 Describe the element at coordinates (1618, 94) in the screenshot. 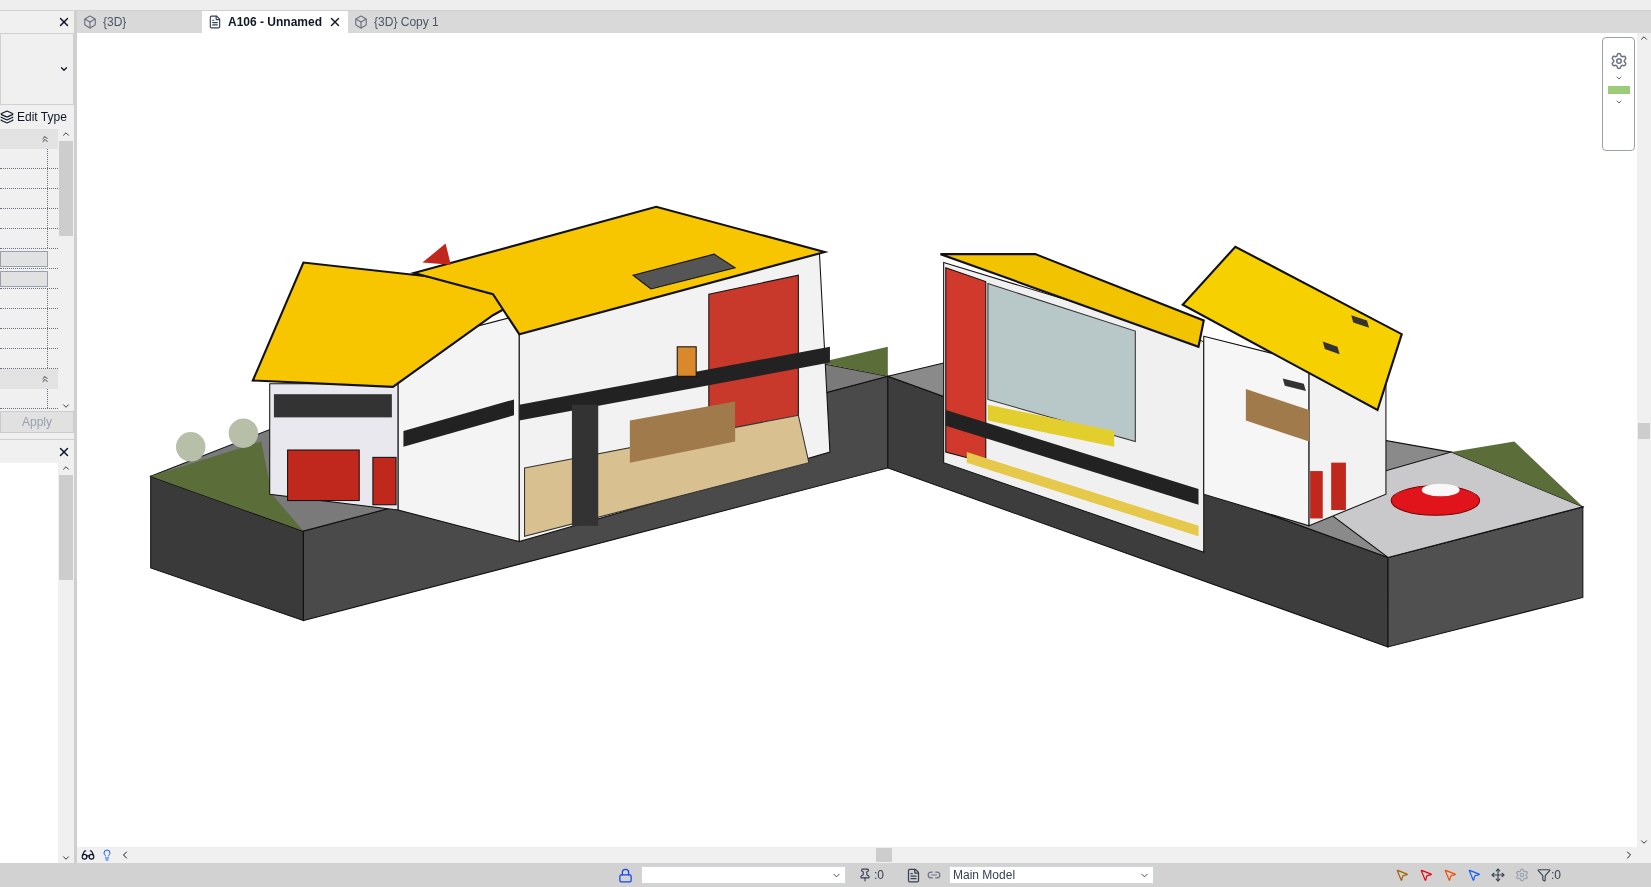

I see `navigation-bar` at that location.